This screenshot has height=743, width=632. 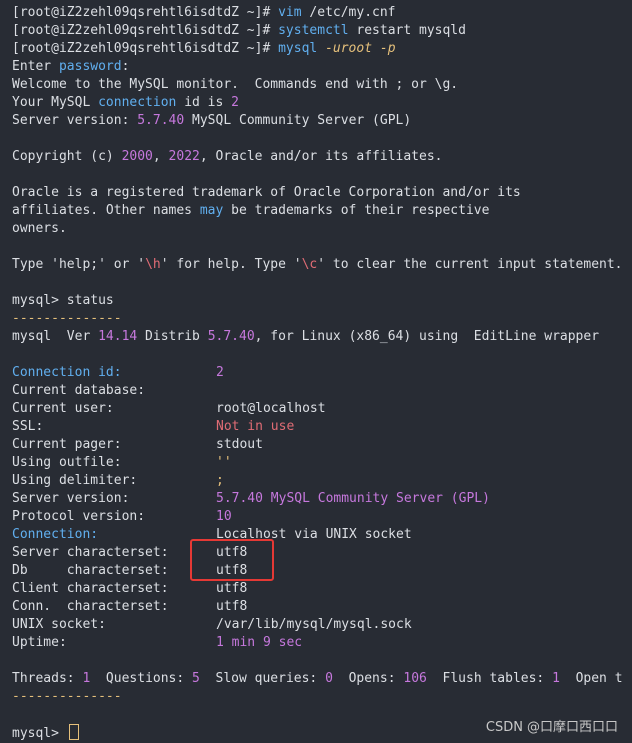 What do you see at coordinates (232, 560) in the screenshot?
I see `characterset-highlight-box` at bounding box center [232, 560].